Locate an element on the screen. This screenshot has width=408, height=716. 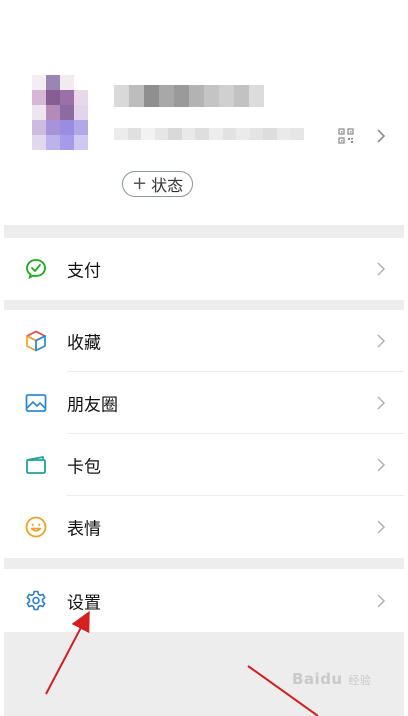
smiley-icon is located at coordinates (36, 527).